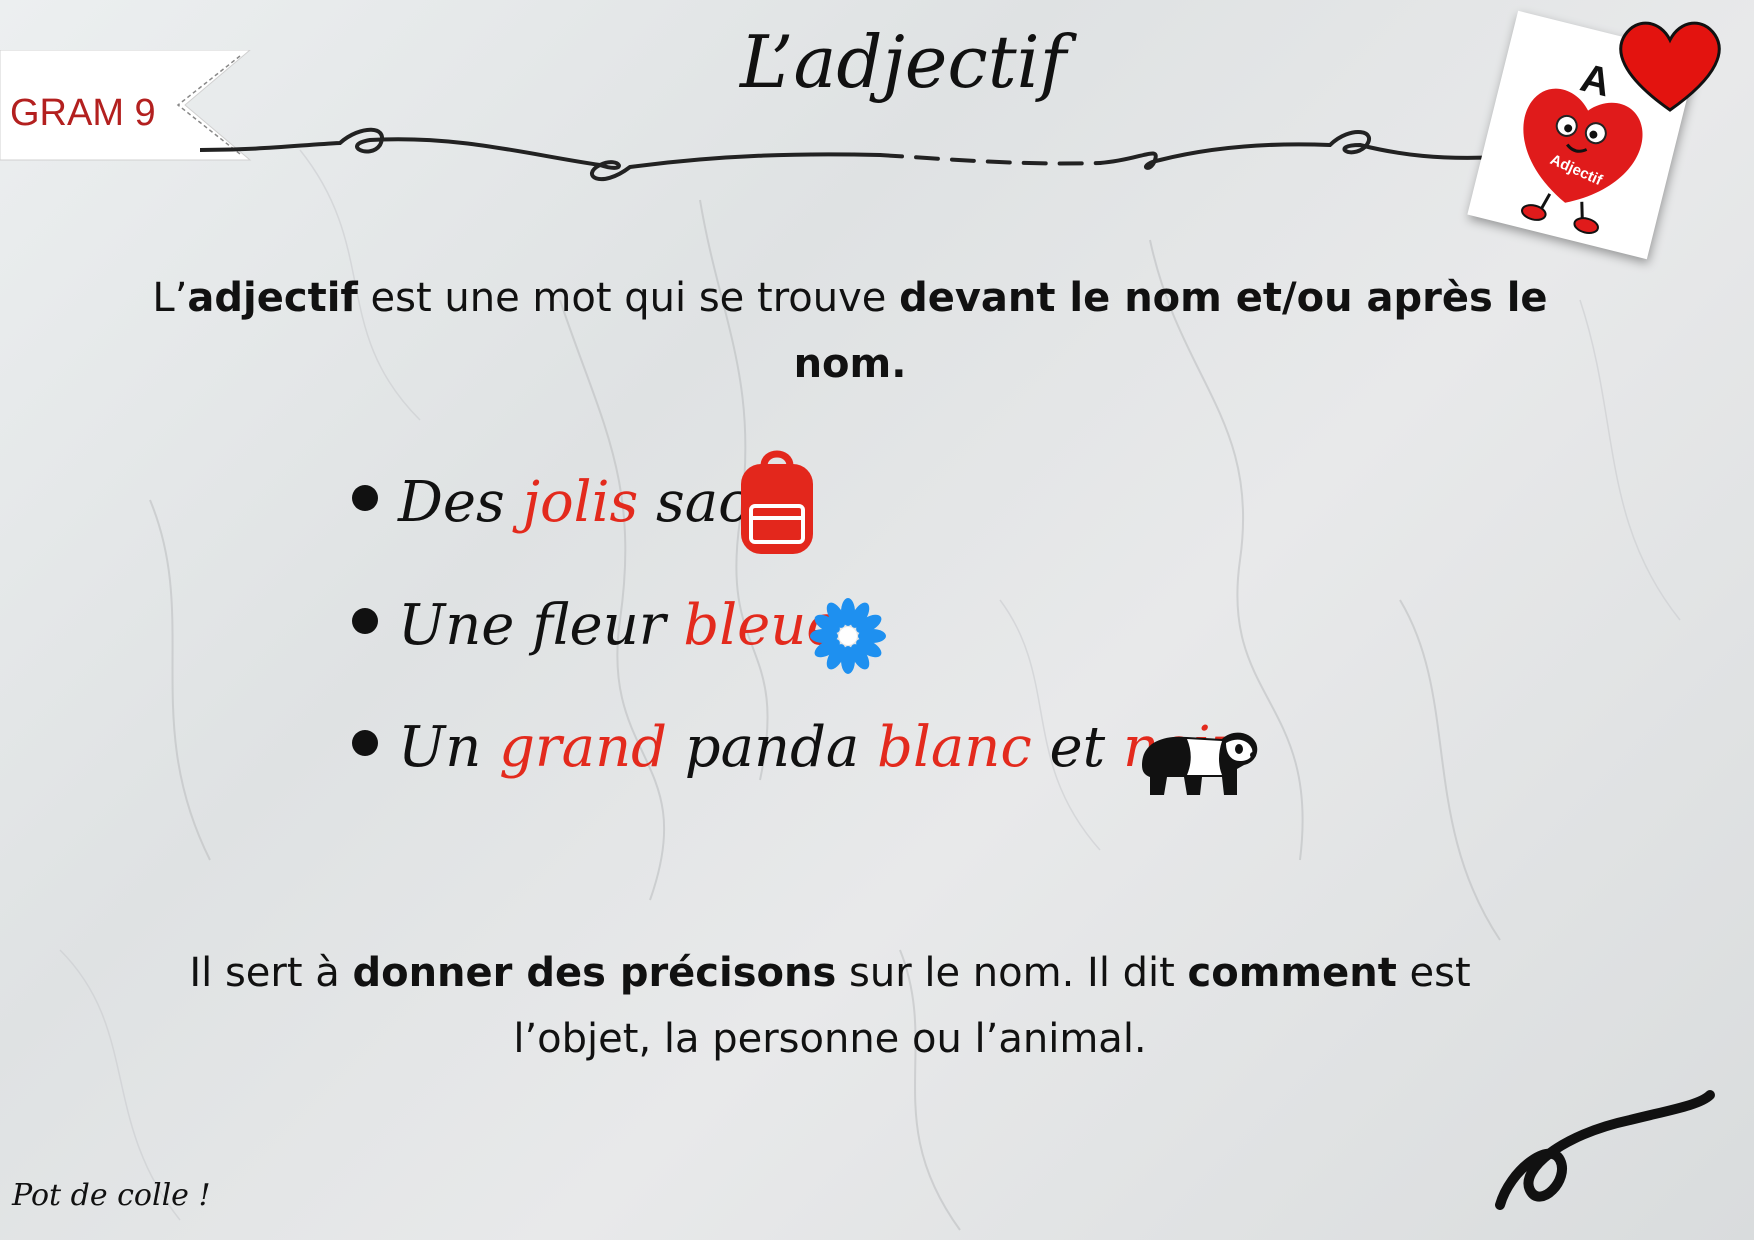  I want to click on panda-icon, so click(1200, 763).